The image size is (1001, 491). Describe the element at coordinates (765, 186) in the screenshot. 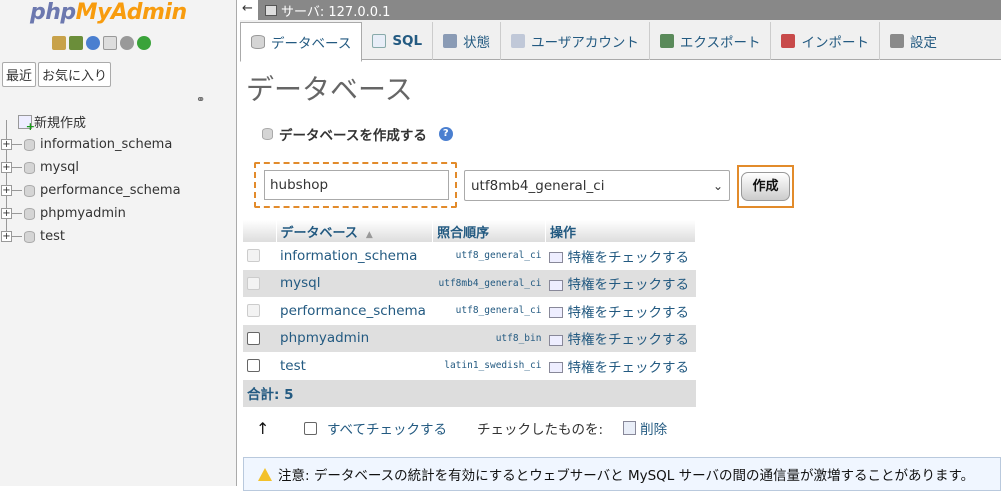

I see `create-button: 作成` at that location.